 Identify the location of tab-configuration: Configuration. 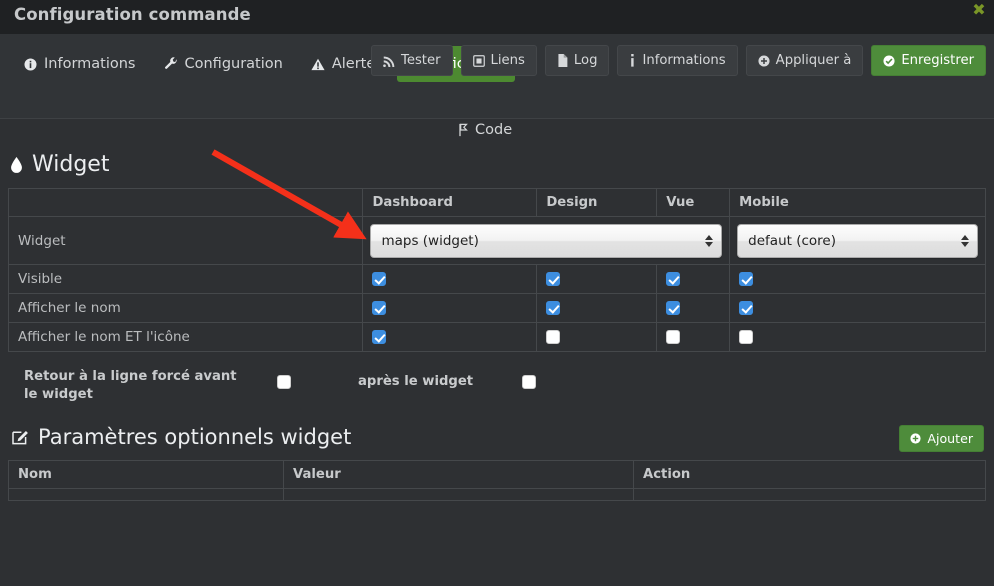
(223, 64).